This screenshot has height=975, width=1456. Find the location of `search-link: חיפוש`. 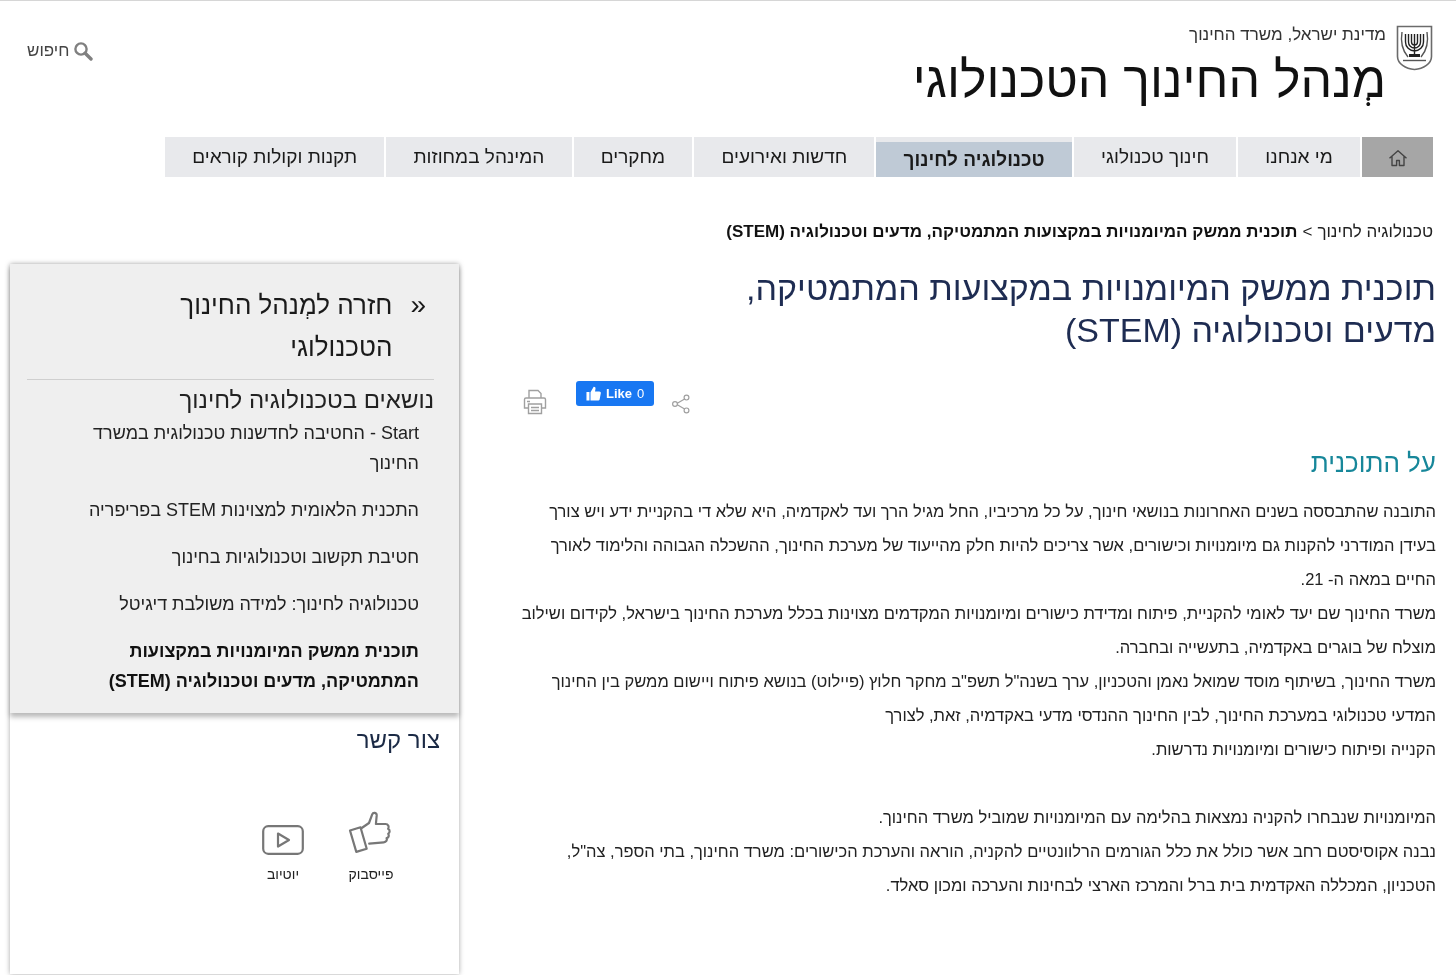

search-link: חיפוש is located at coordinates (60, 51).